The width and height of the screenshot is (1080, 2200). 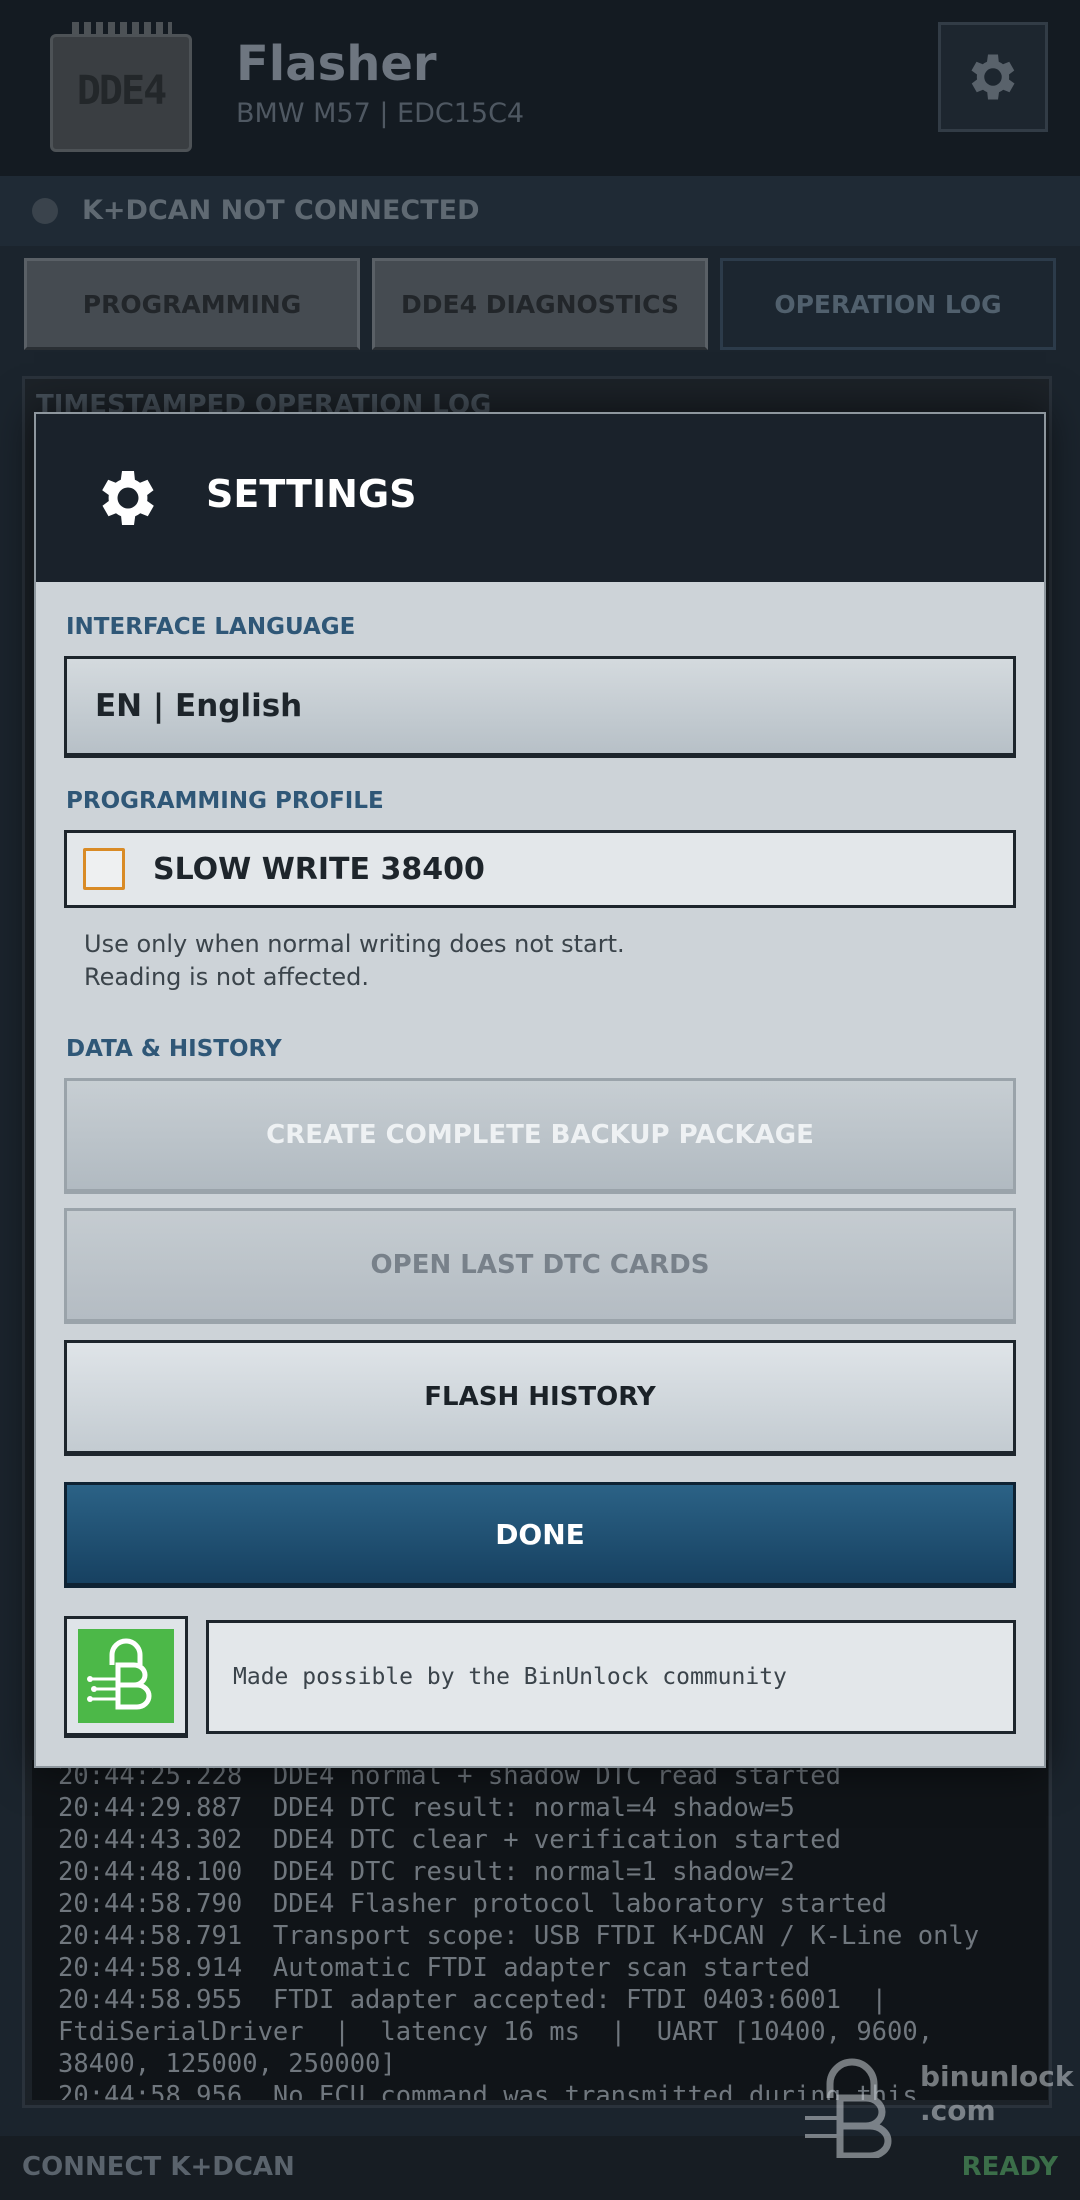 What do you see at coordinates (958, 2110) in the screenshot?
I see `watermark-text-line2: .com` at bounding box center [958, 2110].